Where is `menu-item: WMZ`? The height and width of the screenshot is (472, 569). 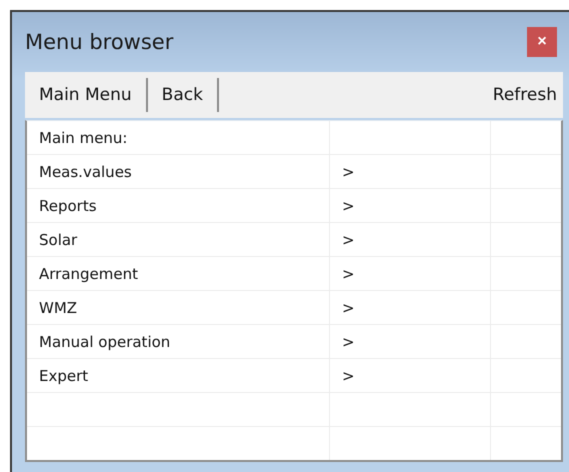 menu-item: WMZ is located at coordinates (178, 307).